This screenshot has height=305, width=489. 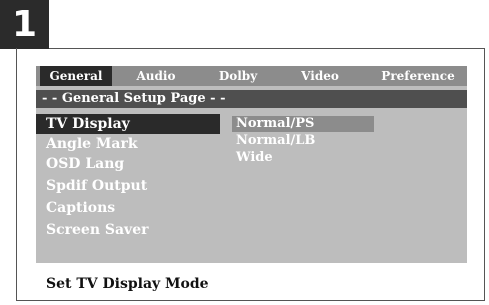 I want to click on menu-item-spdif-output: Spdif Output, so click(x=128, y=186).